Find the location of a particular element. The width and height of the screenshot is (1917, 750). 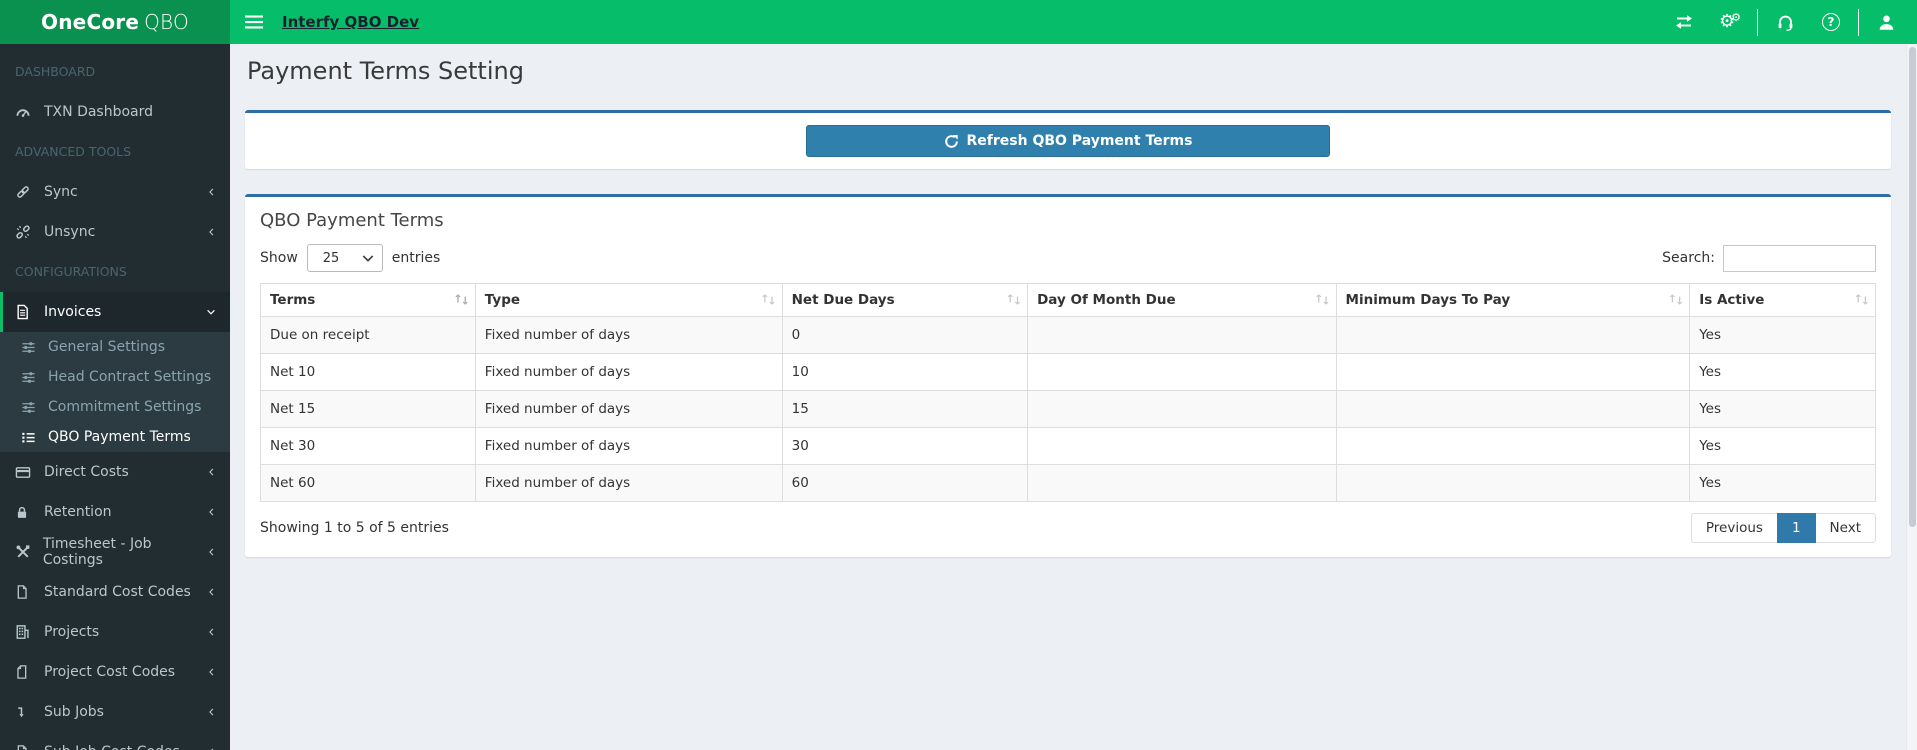

brand-name-bold: OneCore is located at coordinates (90, 22).